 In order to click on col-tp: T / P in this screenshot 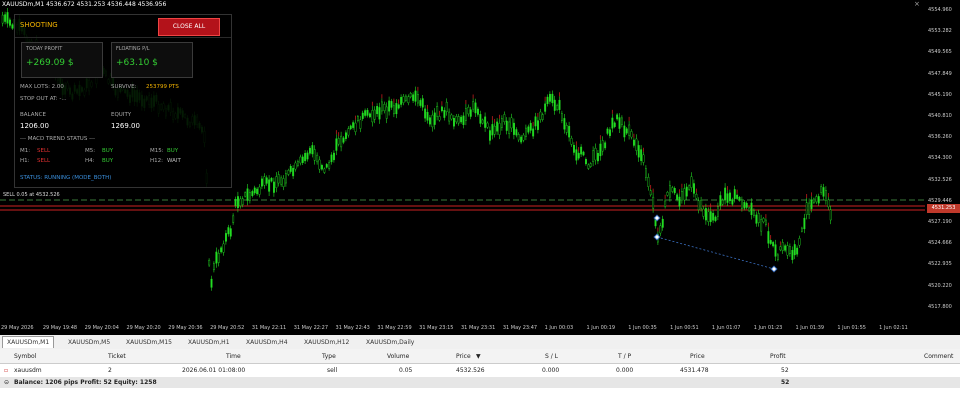, I will do `click(624, 356)`.